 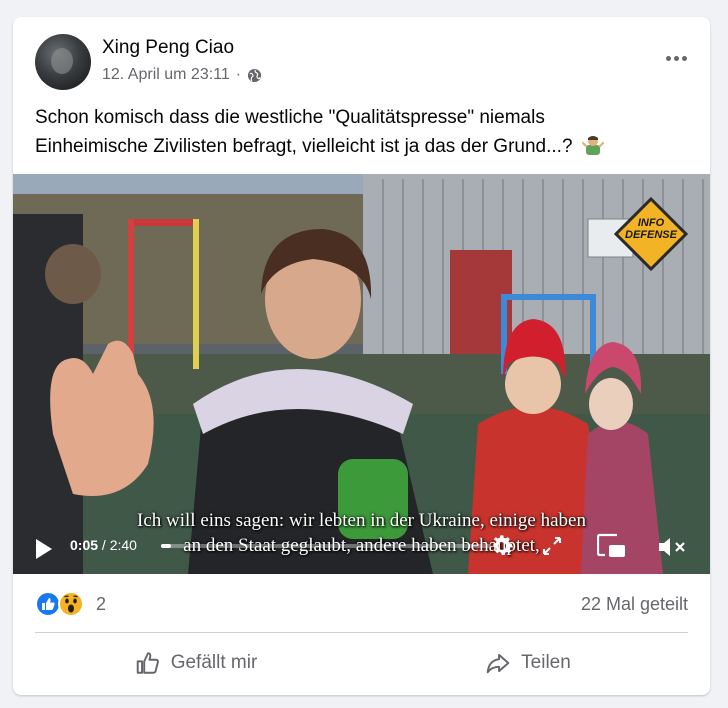 I want to click on video-time: 0:05 / 2:40, so click(x=103, y=545).